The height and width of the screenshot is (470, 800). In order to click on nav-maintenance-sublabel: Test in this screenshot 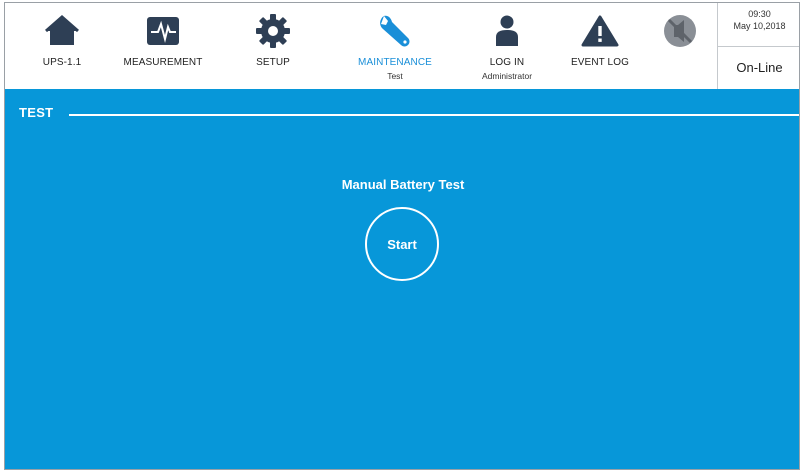, I will do `click(395, 76)`.